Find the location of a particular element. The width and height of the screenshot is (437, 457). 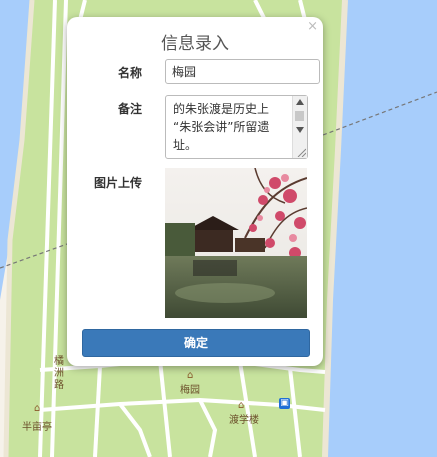

poi-left-icon: ⌂ is located at coordinates (37, 408).